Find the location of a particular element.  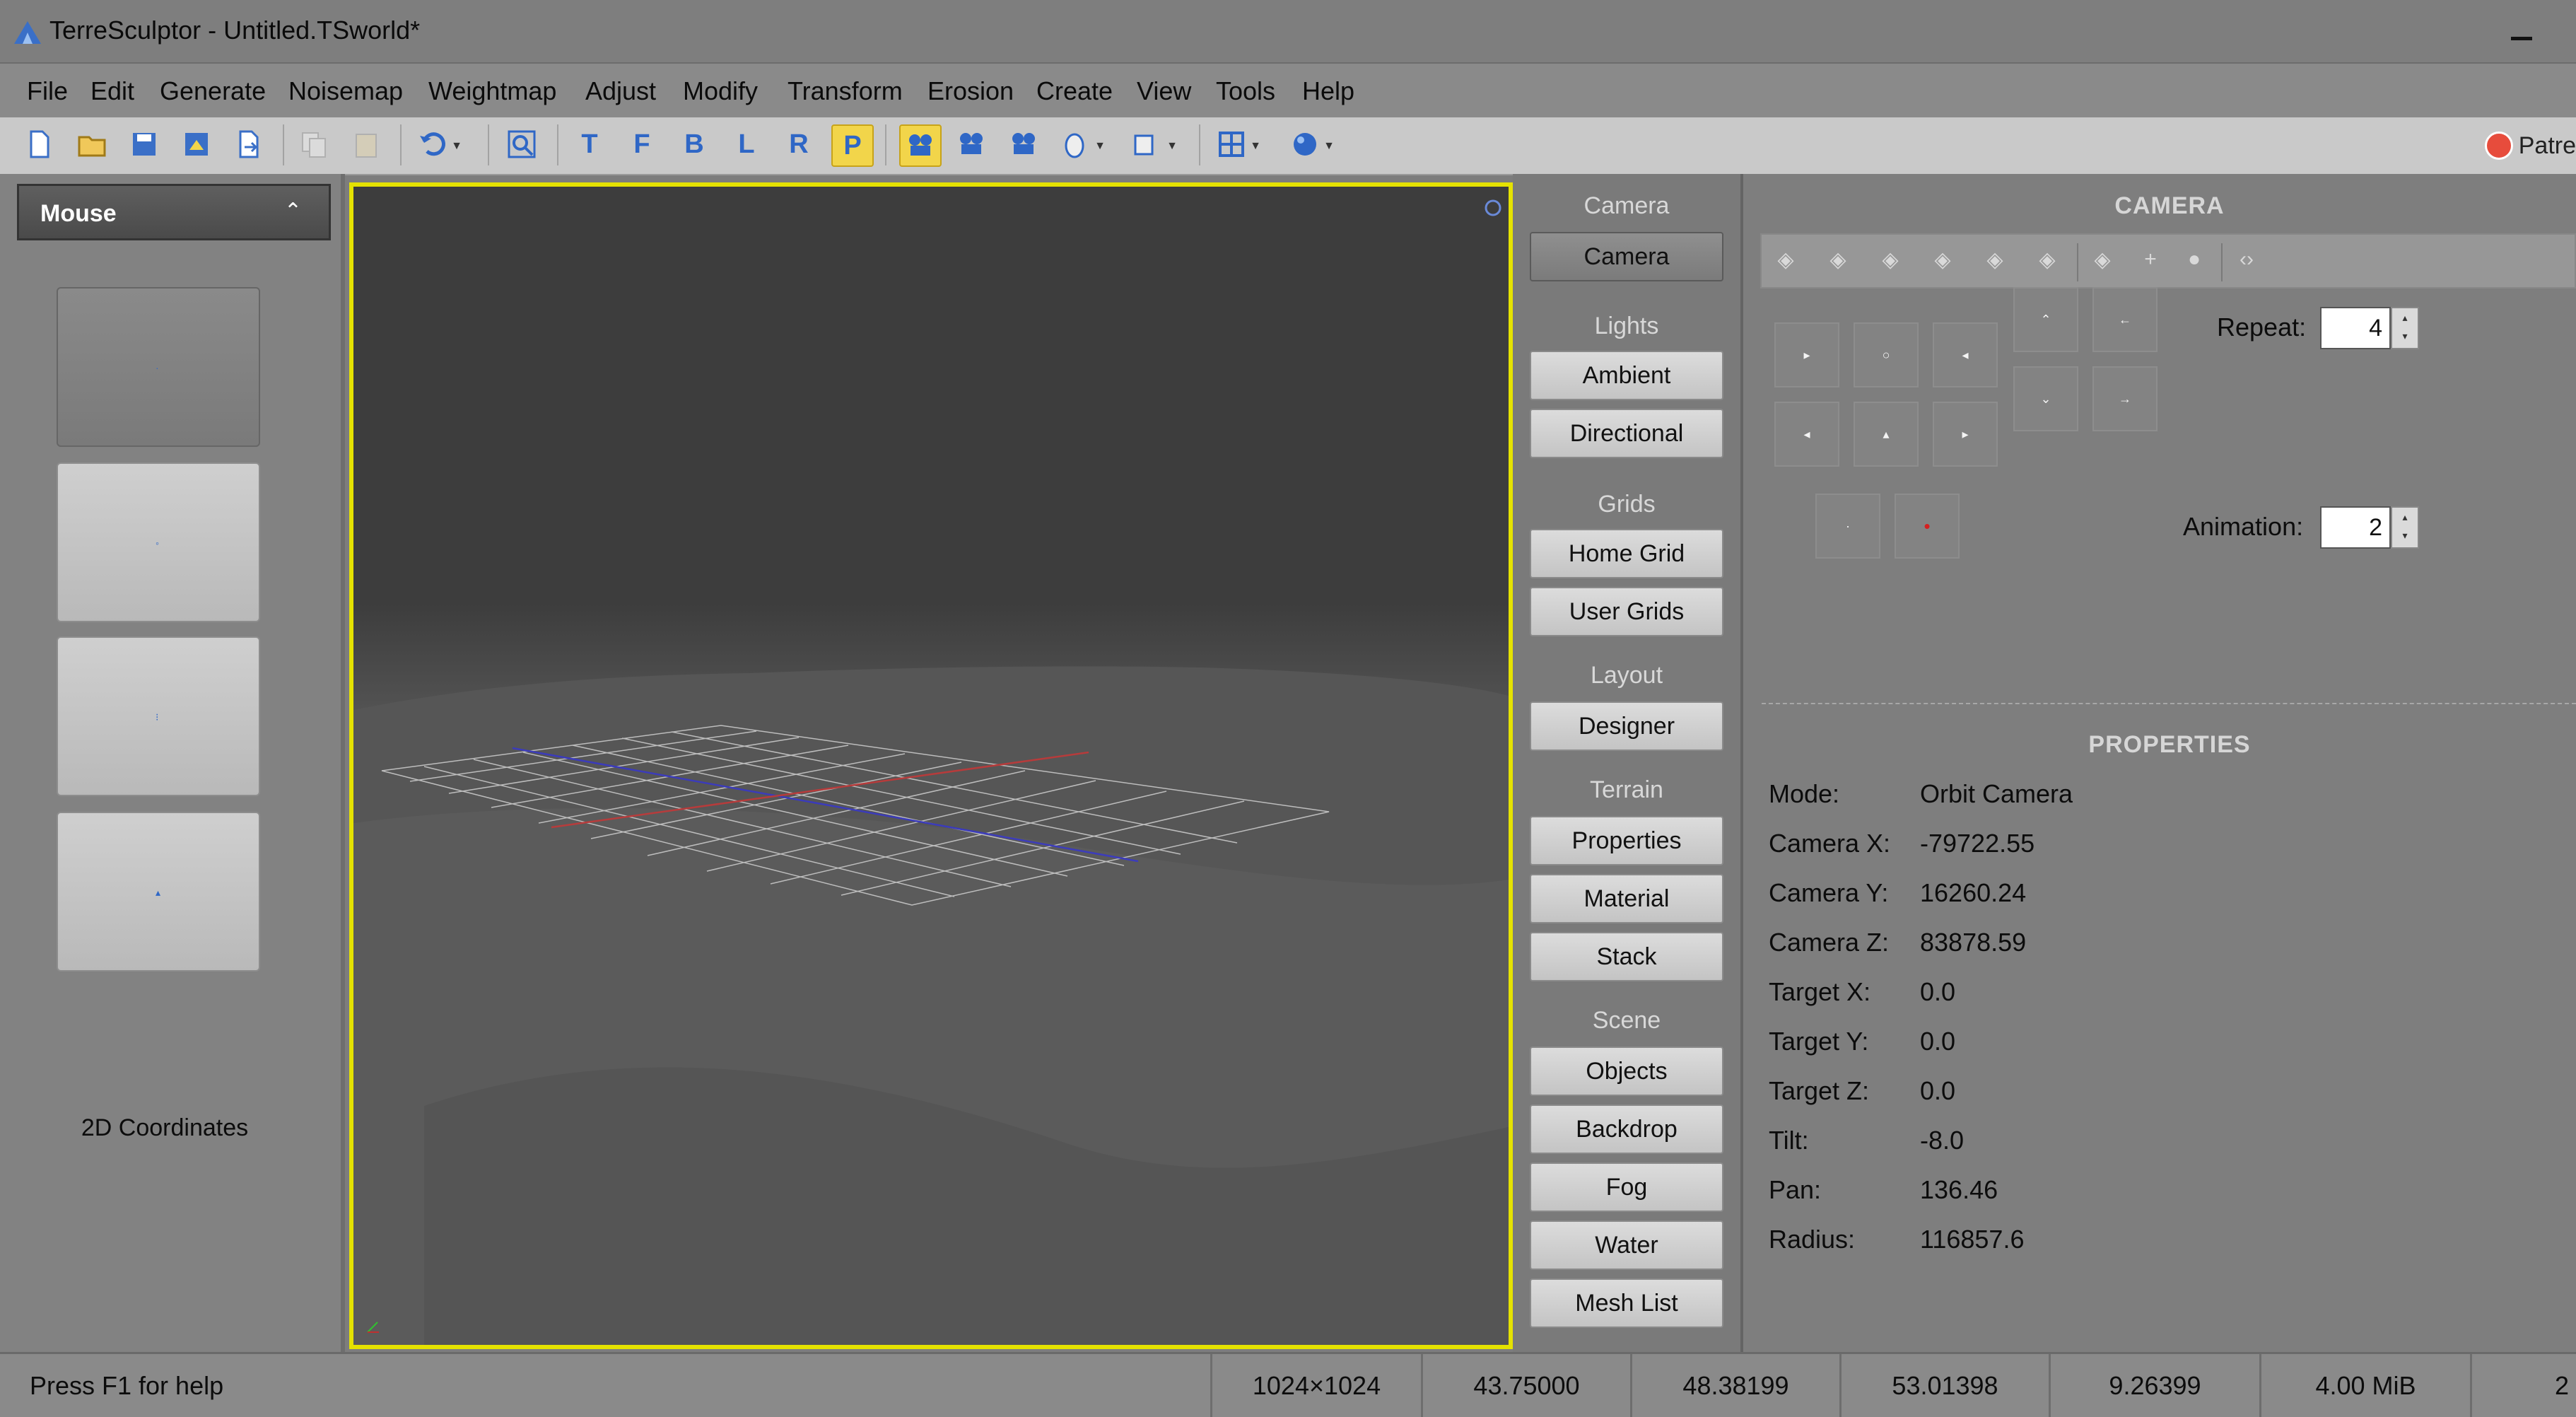

menu-weightmap: Weightmap is located at coordinates (492, 91).